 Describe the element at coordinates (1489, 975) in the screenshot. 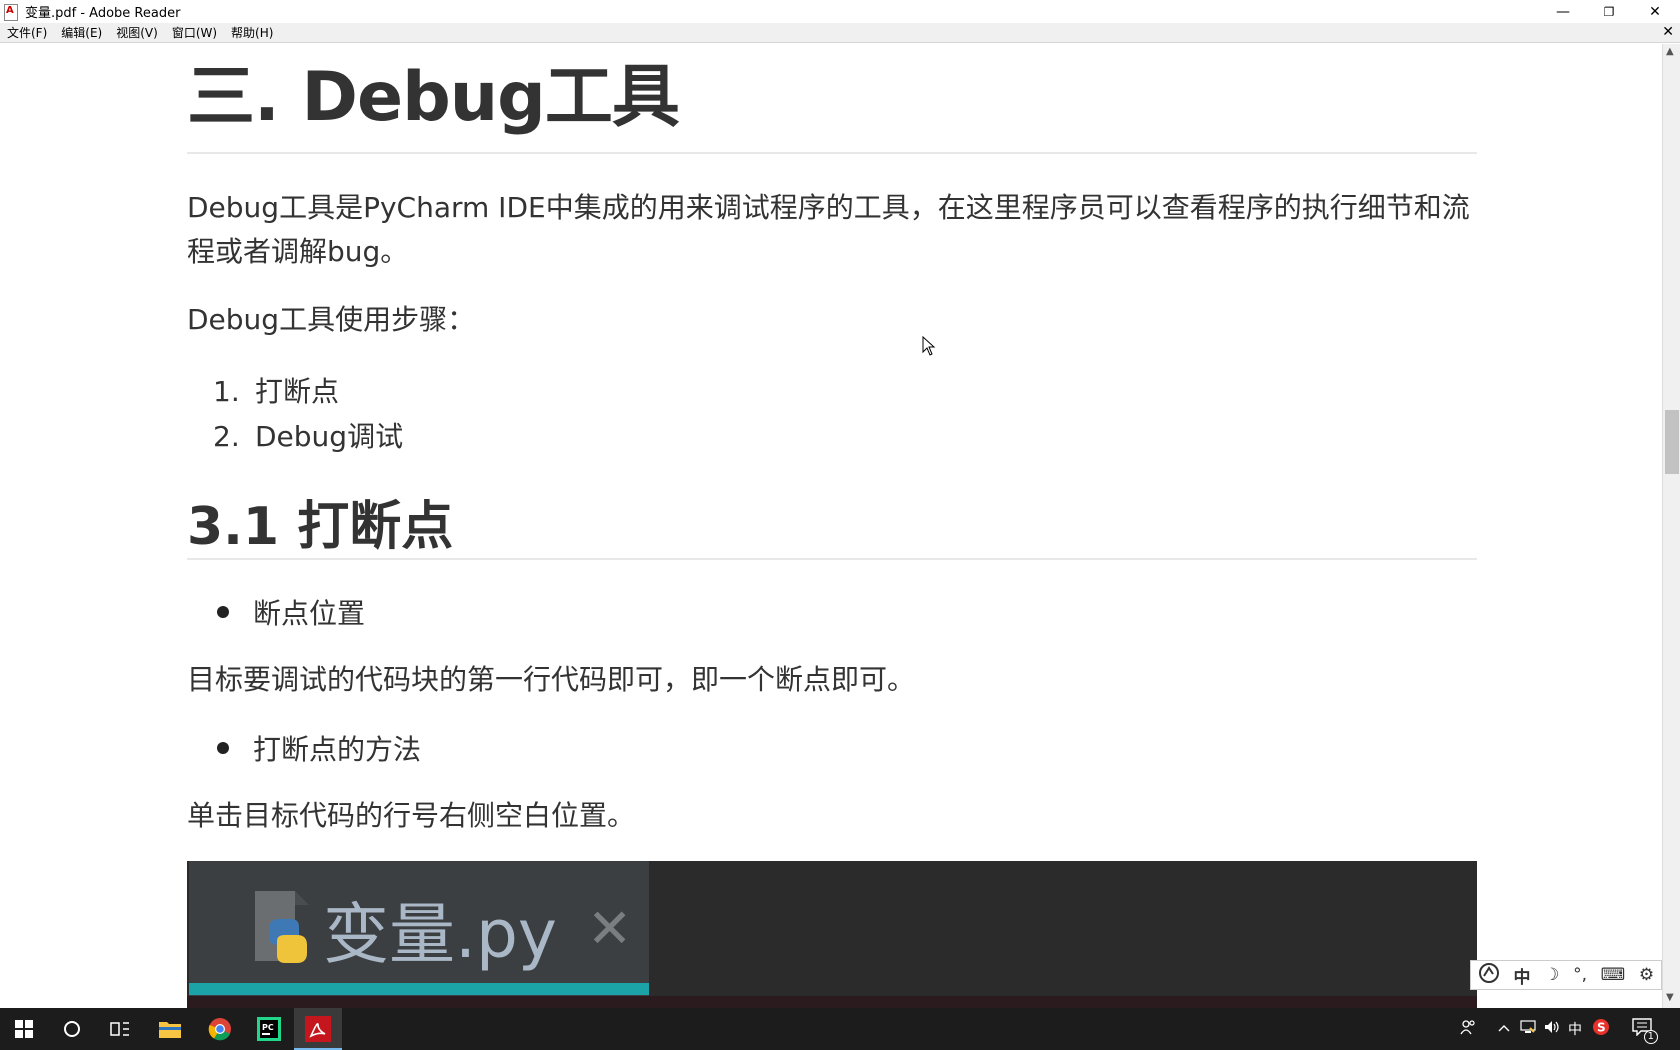

I see `ime-logo-icon` at that location.